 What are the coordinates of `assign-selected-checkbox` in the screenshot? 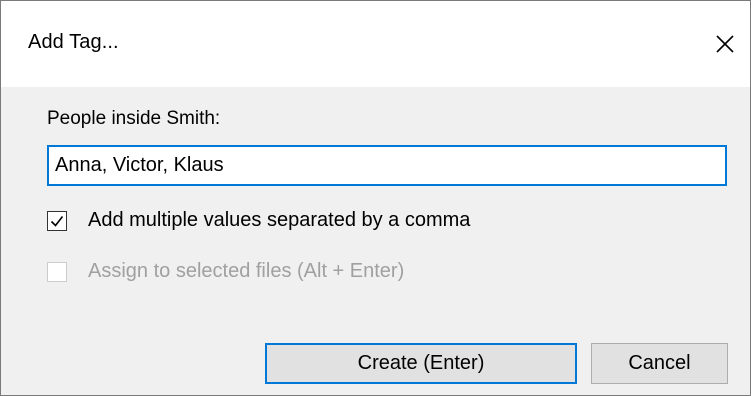 It's located at (57, 271).